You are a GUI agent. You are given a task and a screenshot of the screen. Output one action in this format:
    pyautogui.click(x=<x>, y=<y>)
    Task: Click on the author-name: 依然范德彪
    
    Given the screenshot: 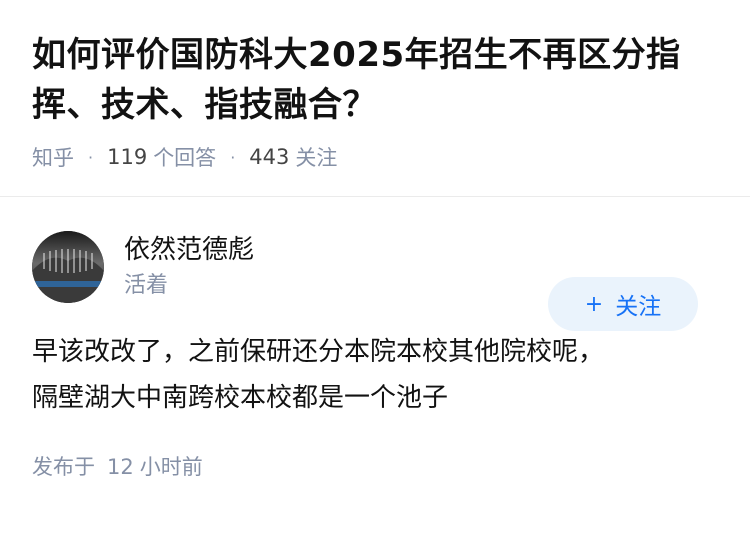 What is the action you would take?
    pyautogui.click(x=189, y=250)
    